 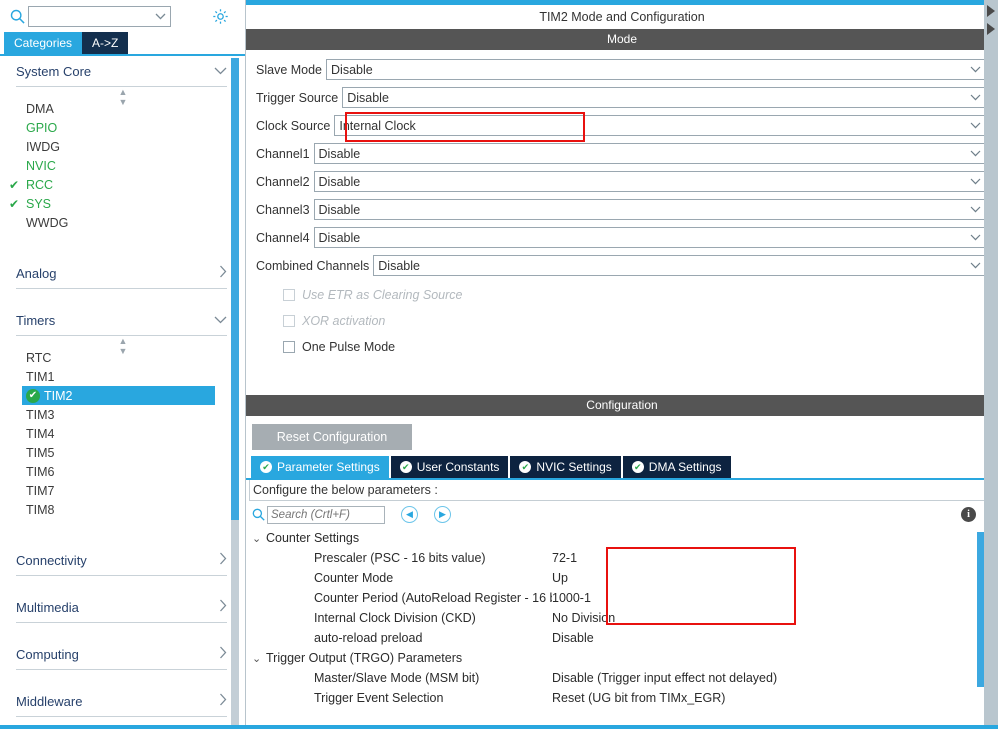 What do you see at coordinates (991, 22) in the screenshot?
I see `collapse-panel-chevrons` at bounding box center [991, 22].